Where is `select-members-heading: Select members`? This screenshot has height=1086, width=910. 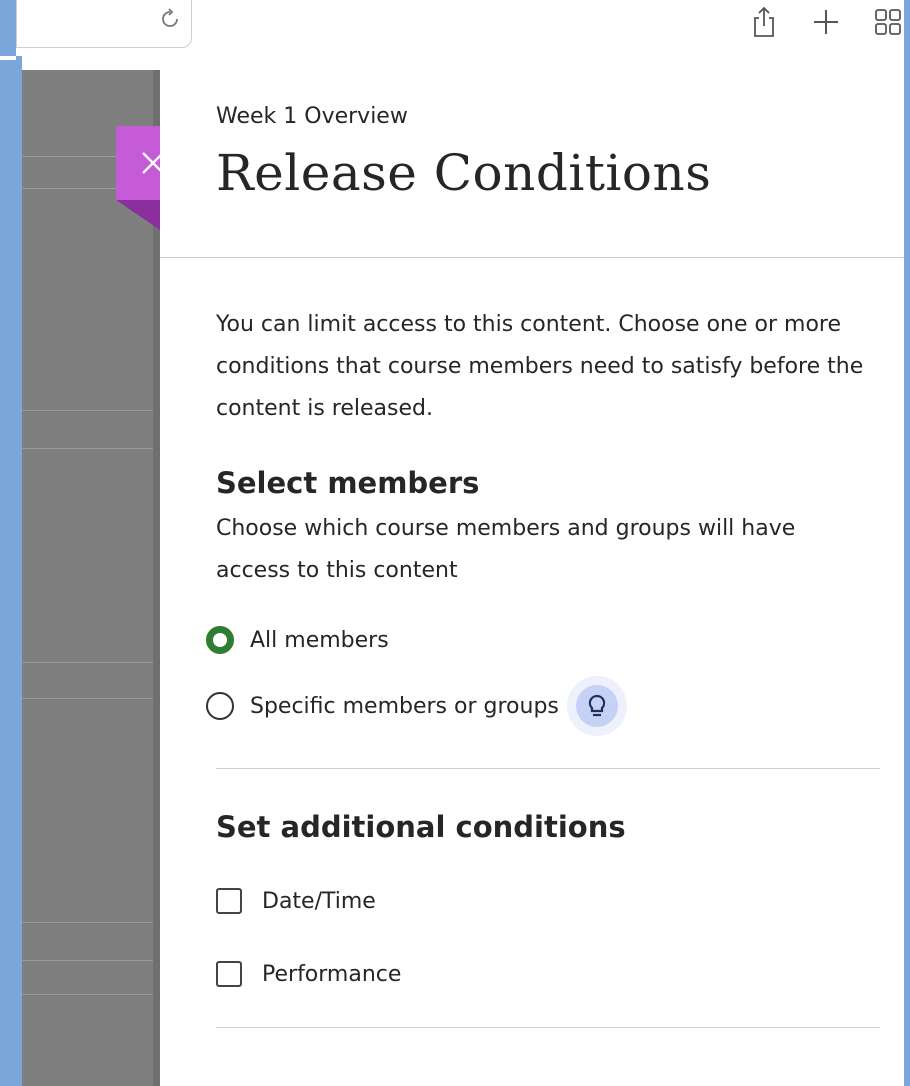
select-members-heading: Select members is located at coordinates (348, 483).